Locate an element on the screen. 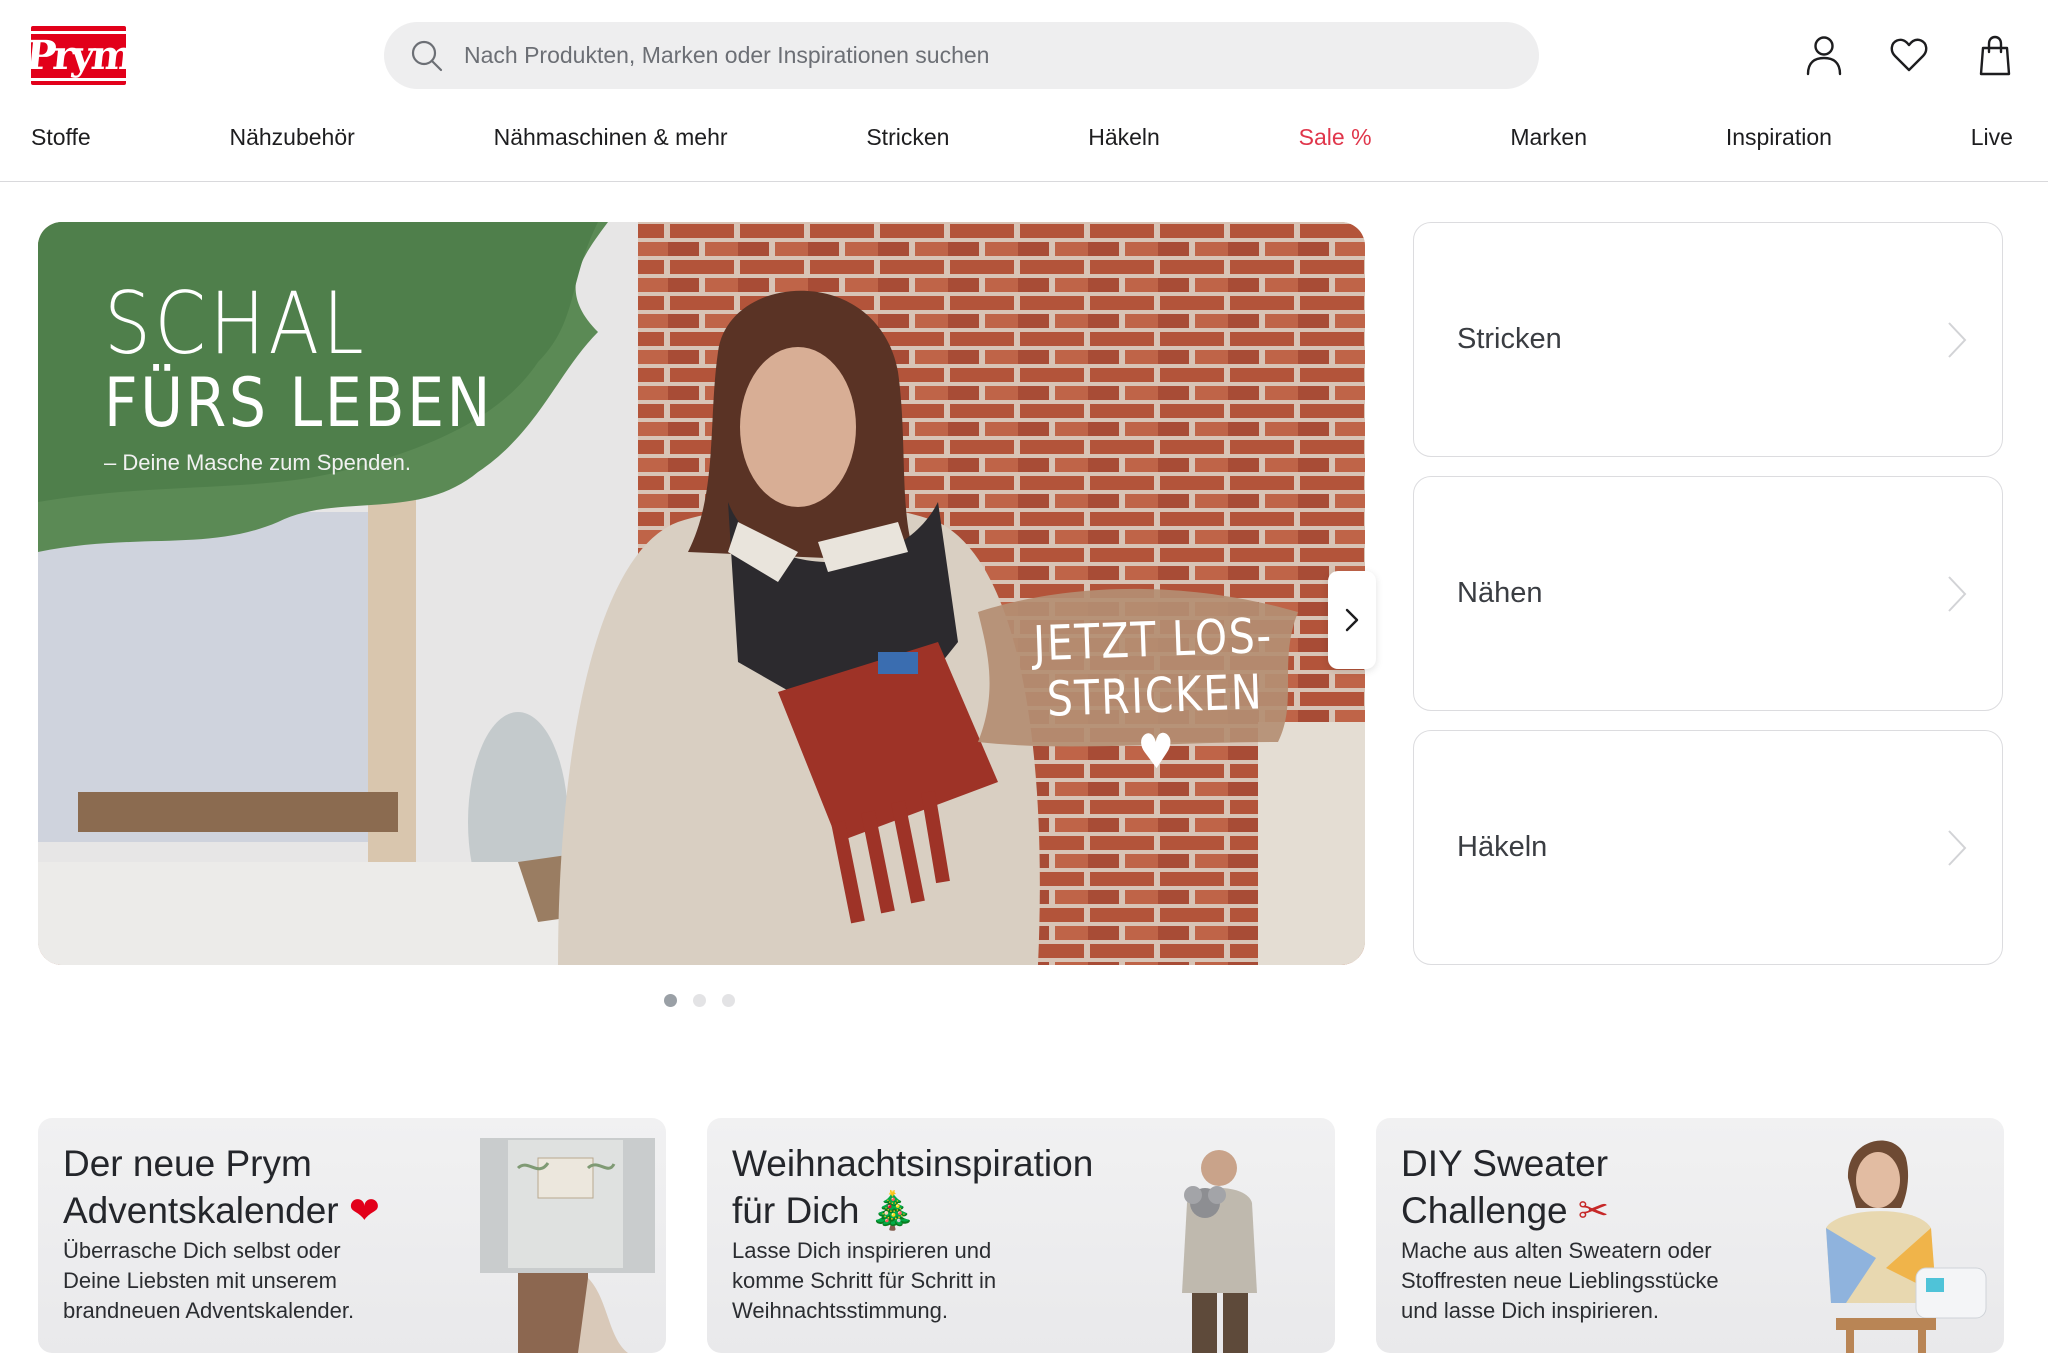 Image resolution: width=2048 pixels, height=1370 pixels. promo-desc-line2: Deine Liebsten mit unserem is located at coordinates (200, 1280).